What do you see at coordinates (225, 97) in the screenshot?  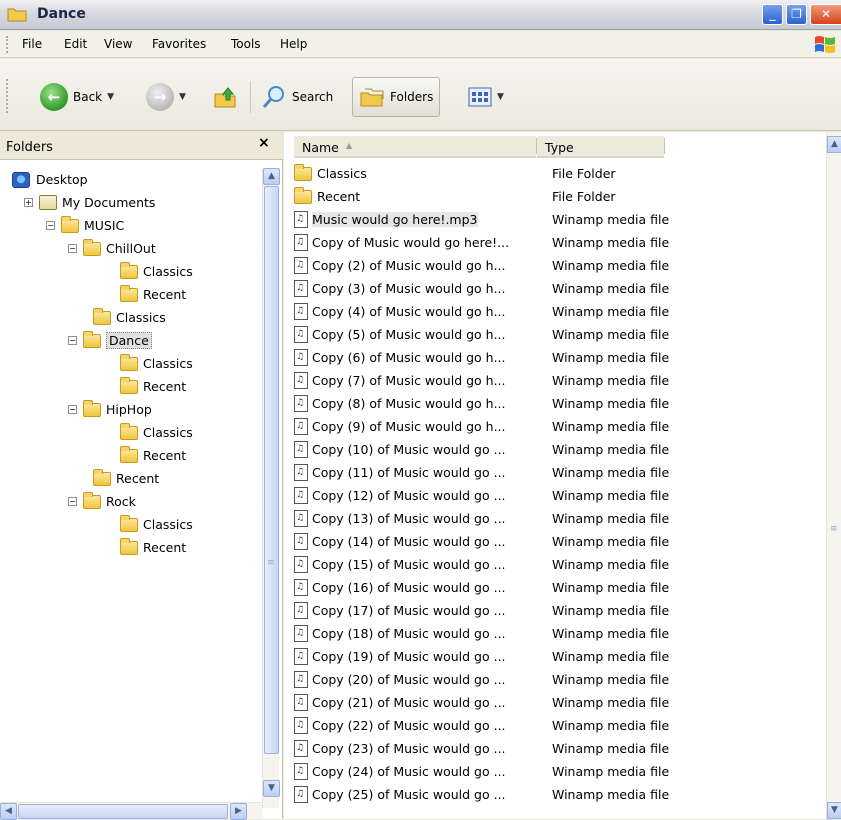 I see `up-folder-button` at bounding box center [225, 97].